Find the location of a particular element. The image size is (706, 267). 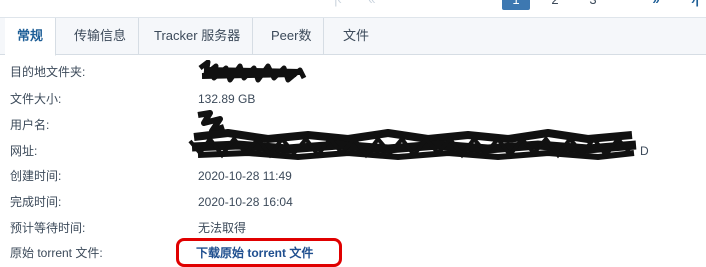

created-value: 2020-10-28 11:49 is located at coordinates (245, 176).